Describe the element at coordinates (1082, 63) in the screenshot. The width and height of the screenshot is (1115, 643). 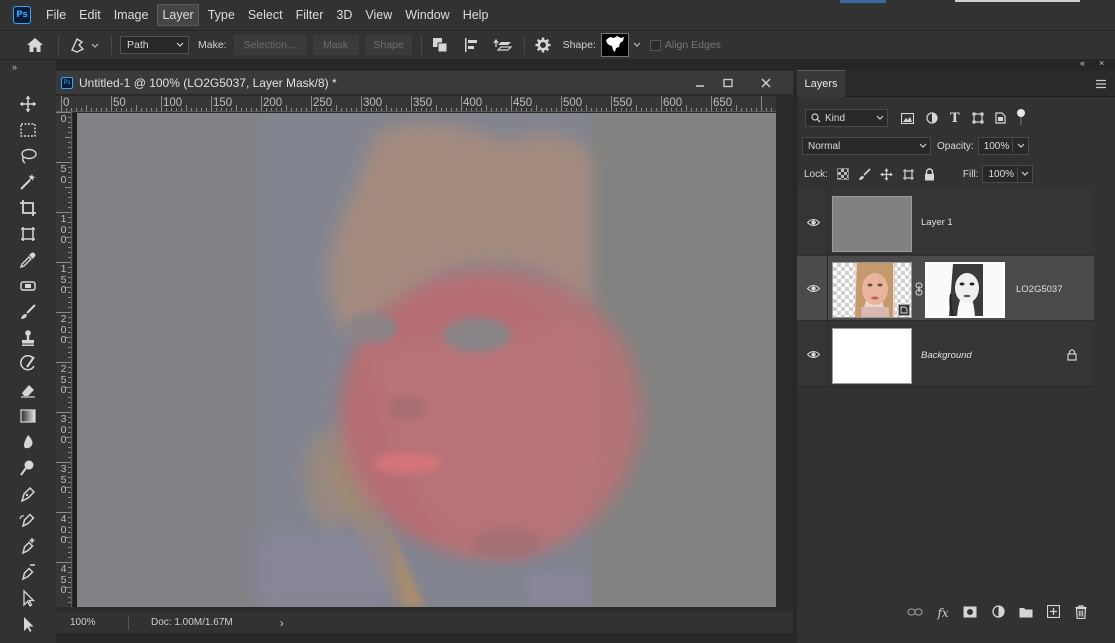
I see `collapse-panel-icon: «` at that location.